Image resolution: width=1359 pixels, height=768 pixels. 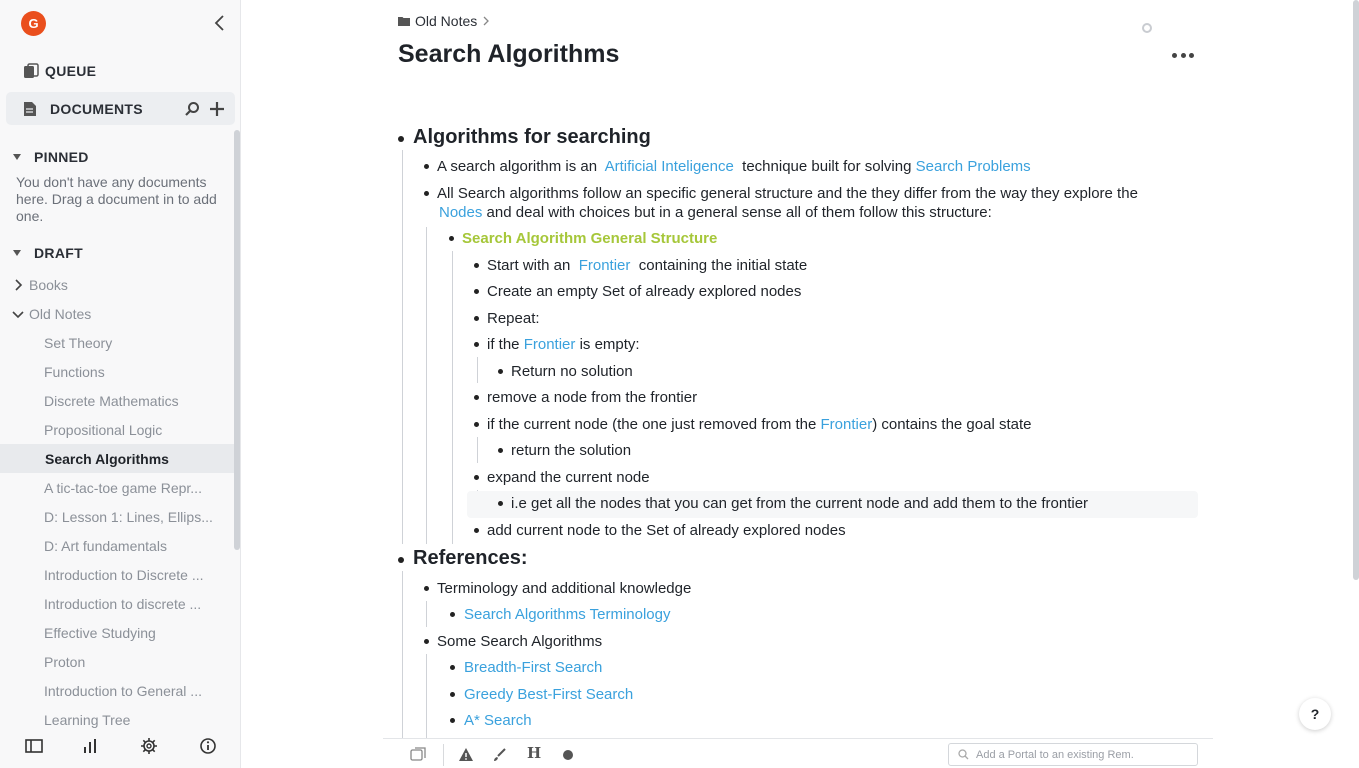 I want to click on sidebar-doc-learning-tree: Learning Tree, so click(x=117, y=717).